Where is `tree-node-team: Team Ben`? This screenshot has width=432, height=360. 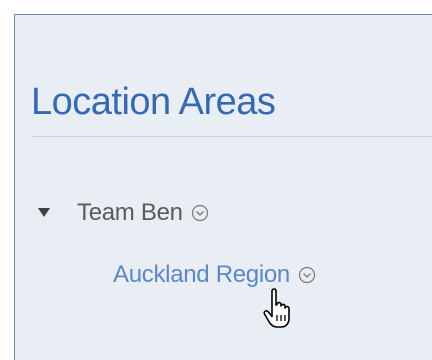 tree-node-team: Team Ben is located at coordinates (123, 213).